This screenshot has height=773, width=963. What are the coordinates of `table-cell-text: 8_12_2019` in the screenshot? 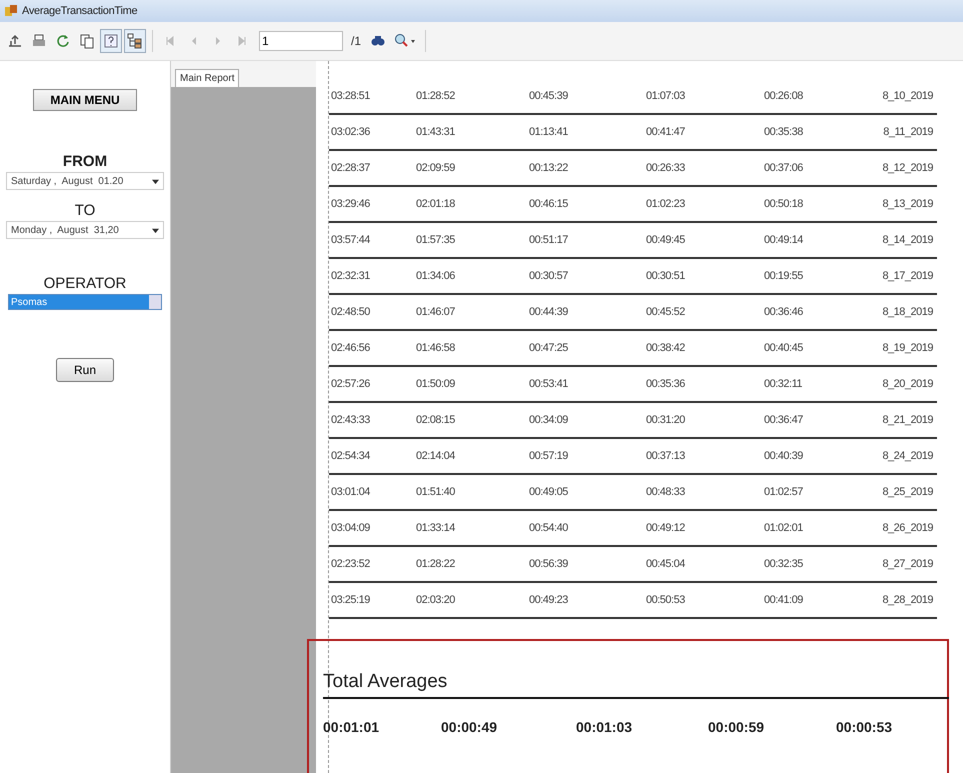 It's located at (907, 168).